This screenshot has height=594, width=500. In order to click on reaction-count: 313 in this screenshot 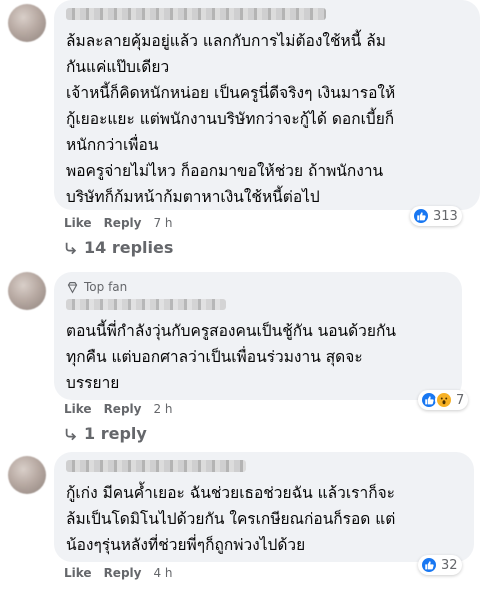, I will do `click(445, 216)`.